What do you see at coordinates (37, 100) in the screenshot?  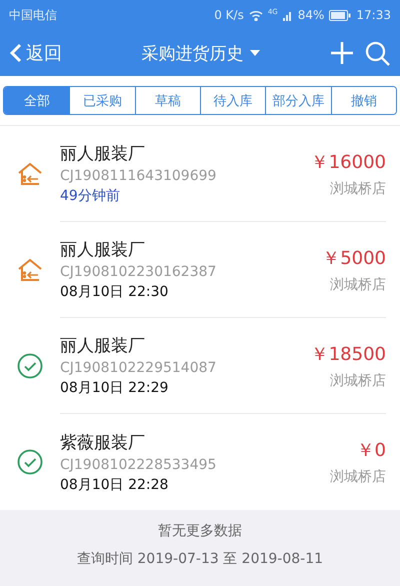 I see `filter-tab: 全部` at bounding box center [37, 100].